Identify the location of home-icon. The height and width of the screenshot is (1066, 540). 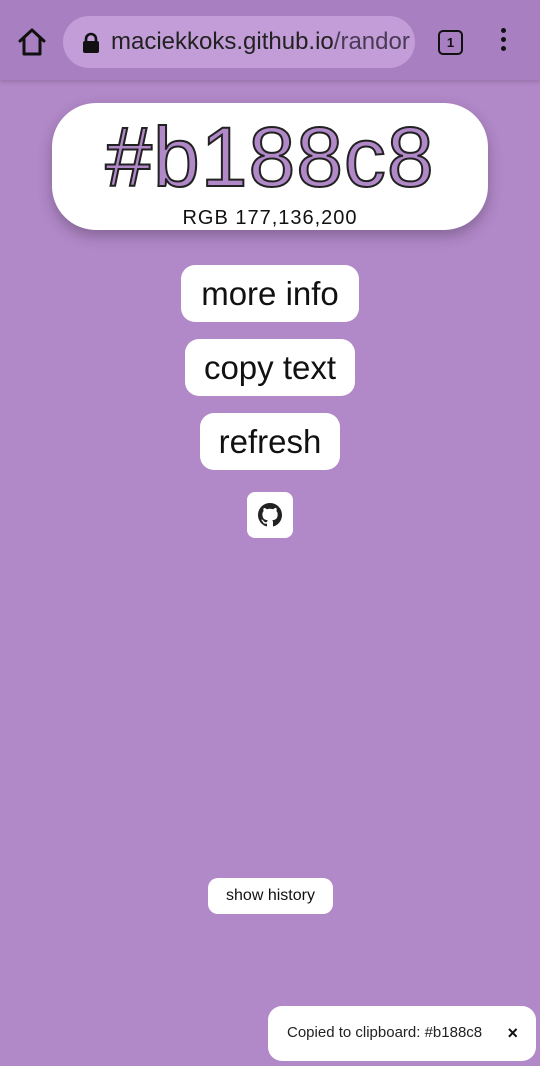
(32, 42).